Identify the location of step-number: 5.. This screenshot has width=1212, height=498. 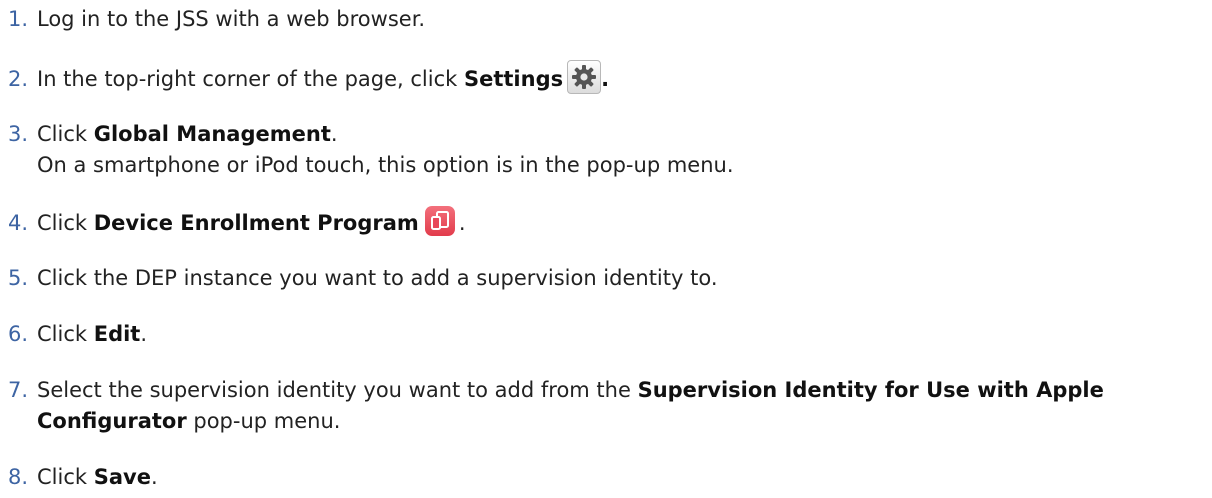
(18, 278).